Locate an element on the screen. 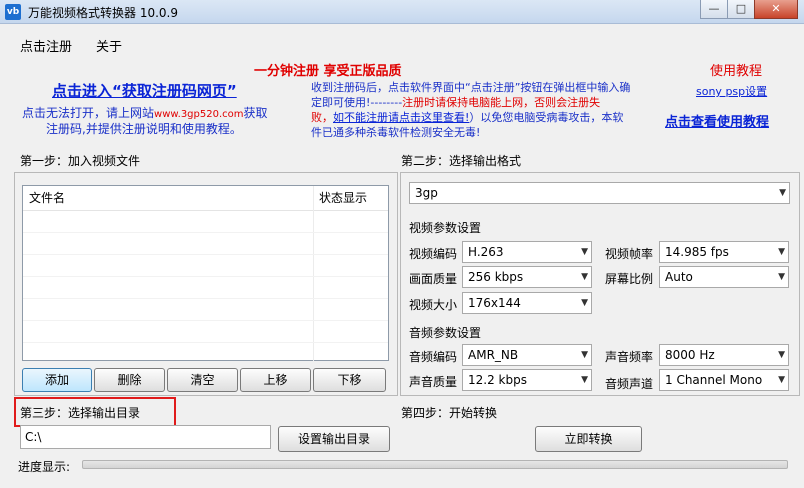 The height and width of the screenshot is (488, 804). minimize-icon: — is located at coordinates (714, 8).